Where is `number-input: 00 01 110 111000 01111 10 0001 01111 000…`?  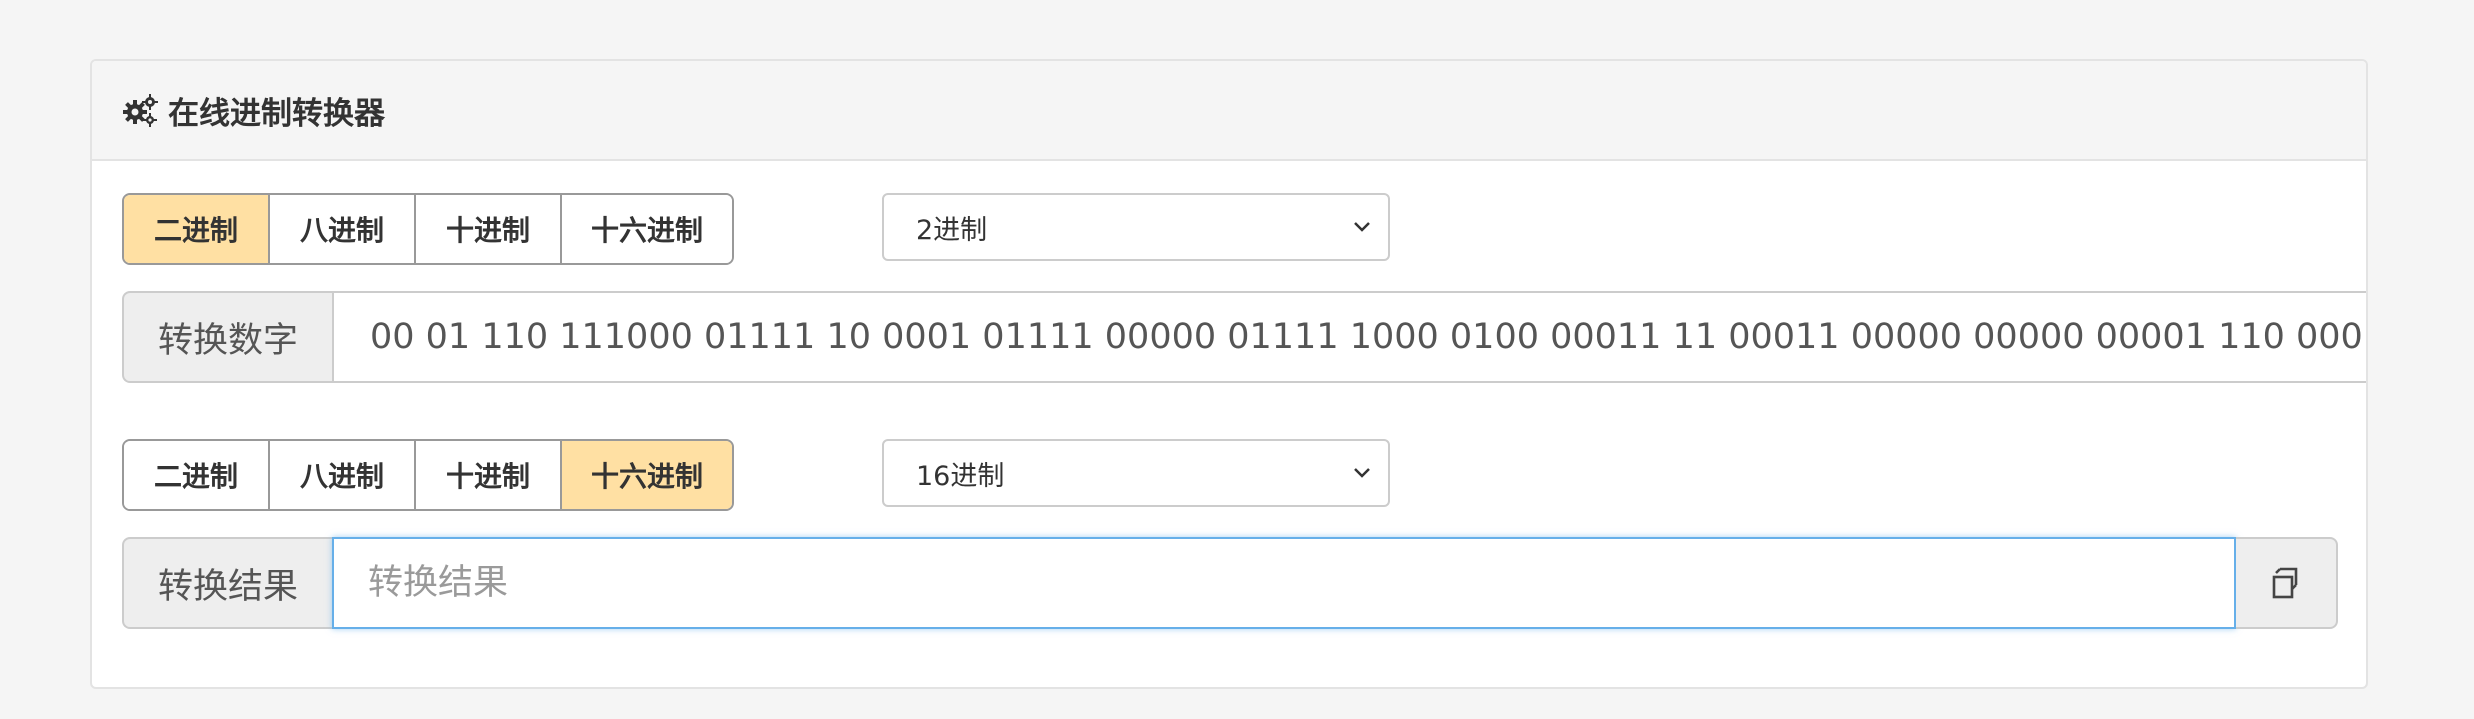
number-input: 00 01 110 111000 01111 10 0001 01111 000… is located at coordinates (1349, 337).